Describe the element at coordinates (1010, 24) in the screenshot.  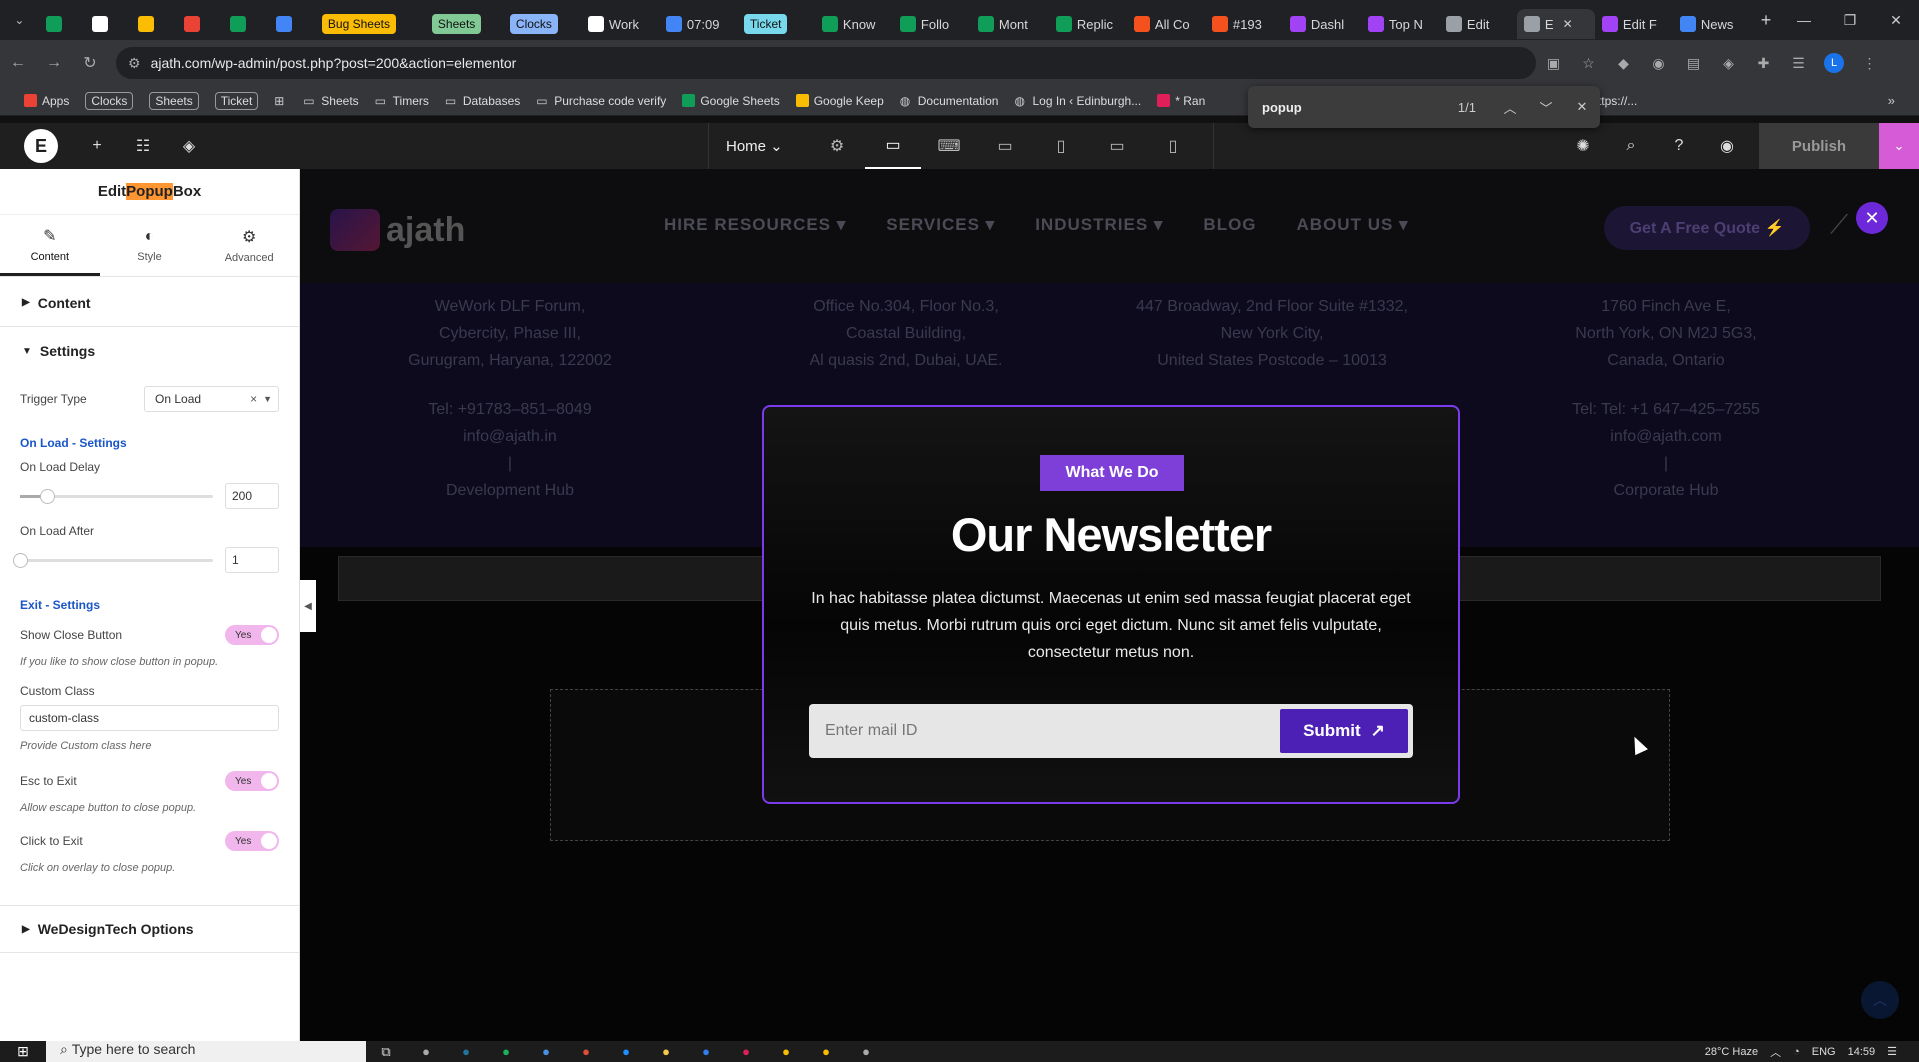
I see `browser-tab: Mont` at that location.